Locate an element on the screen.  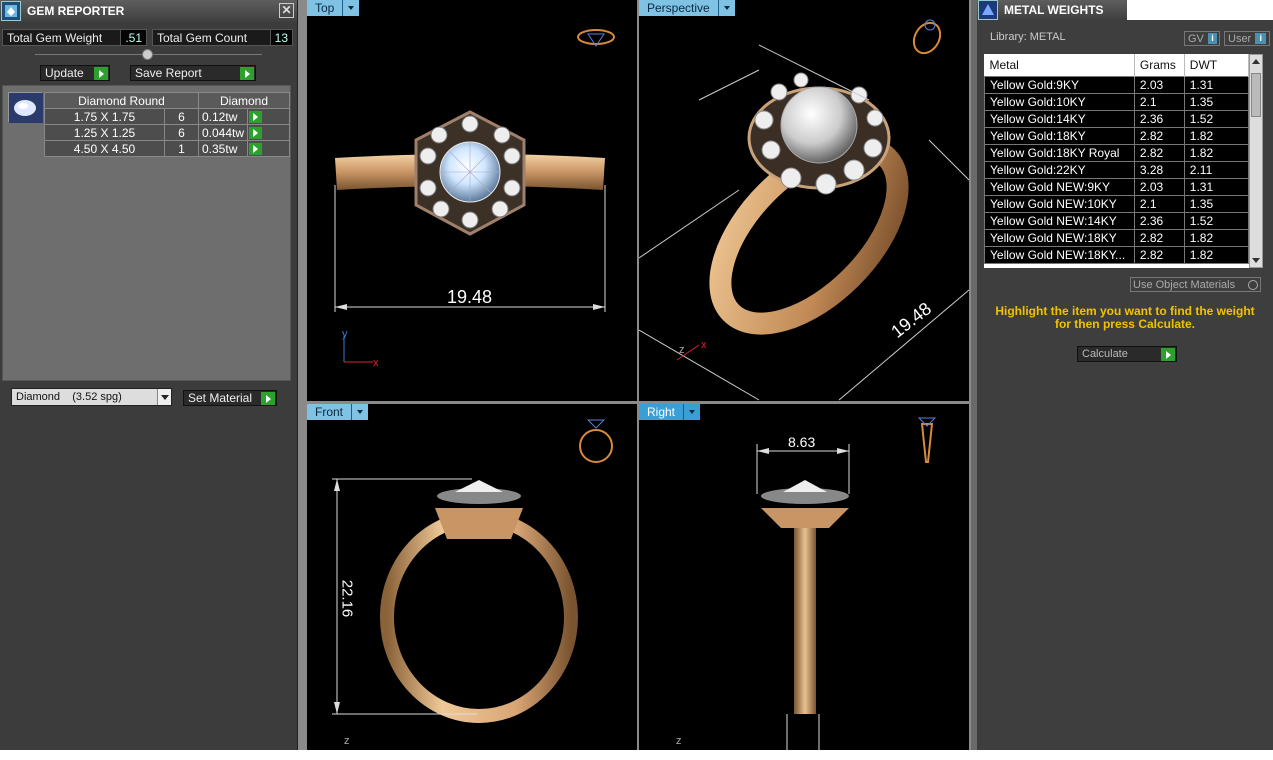
scroll-up-icon is located at coordinates (1256, 61).